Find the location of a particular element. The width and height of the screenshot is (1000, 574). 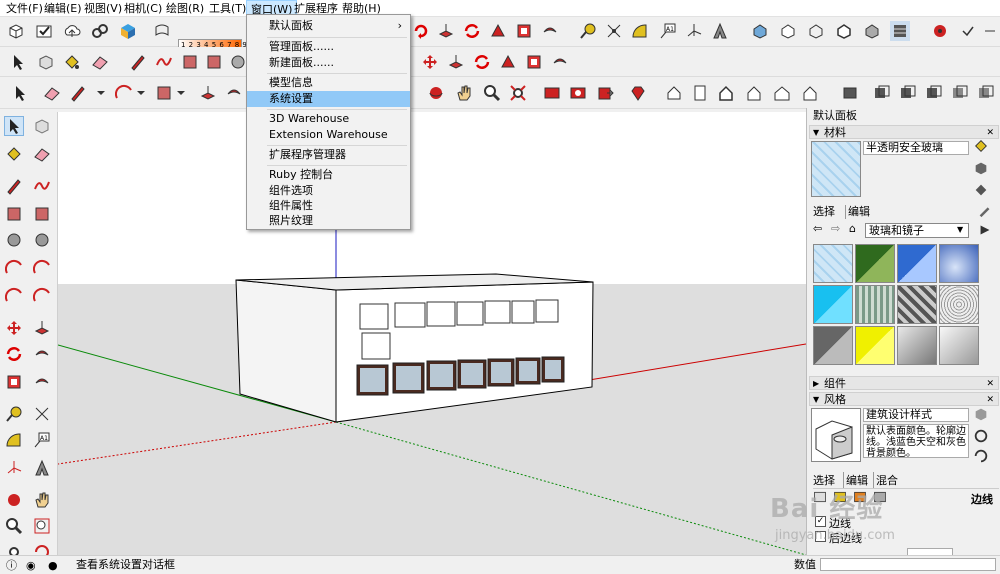

back-view-icon is located at coordinates (782, 93).